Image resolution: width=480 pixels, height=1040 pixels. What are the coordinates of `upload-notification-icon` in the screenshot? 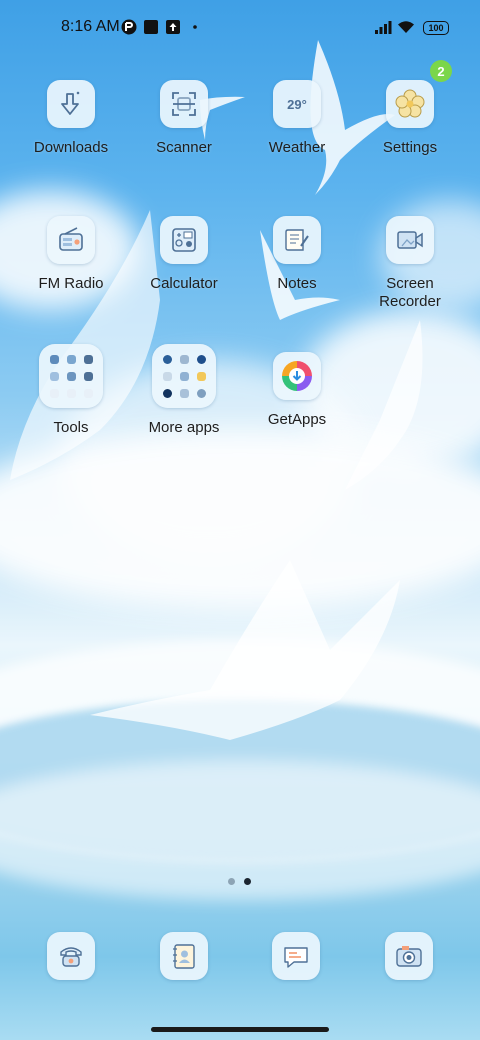 It's located at (173, 27).